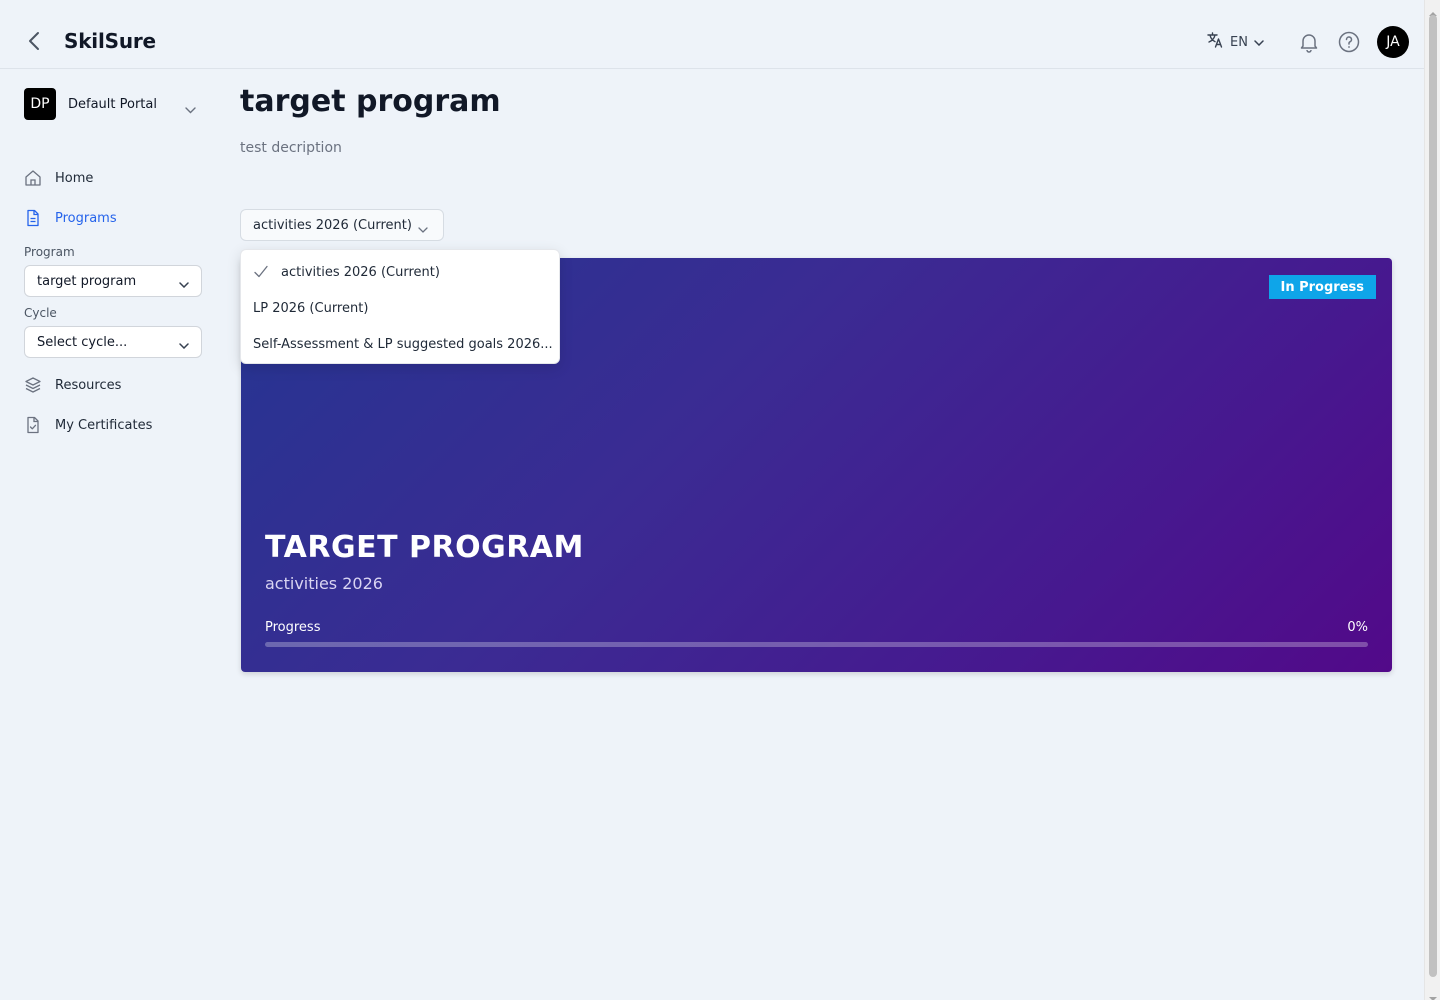  I want to click on portal-name: Default Portal, so click(112, 104).